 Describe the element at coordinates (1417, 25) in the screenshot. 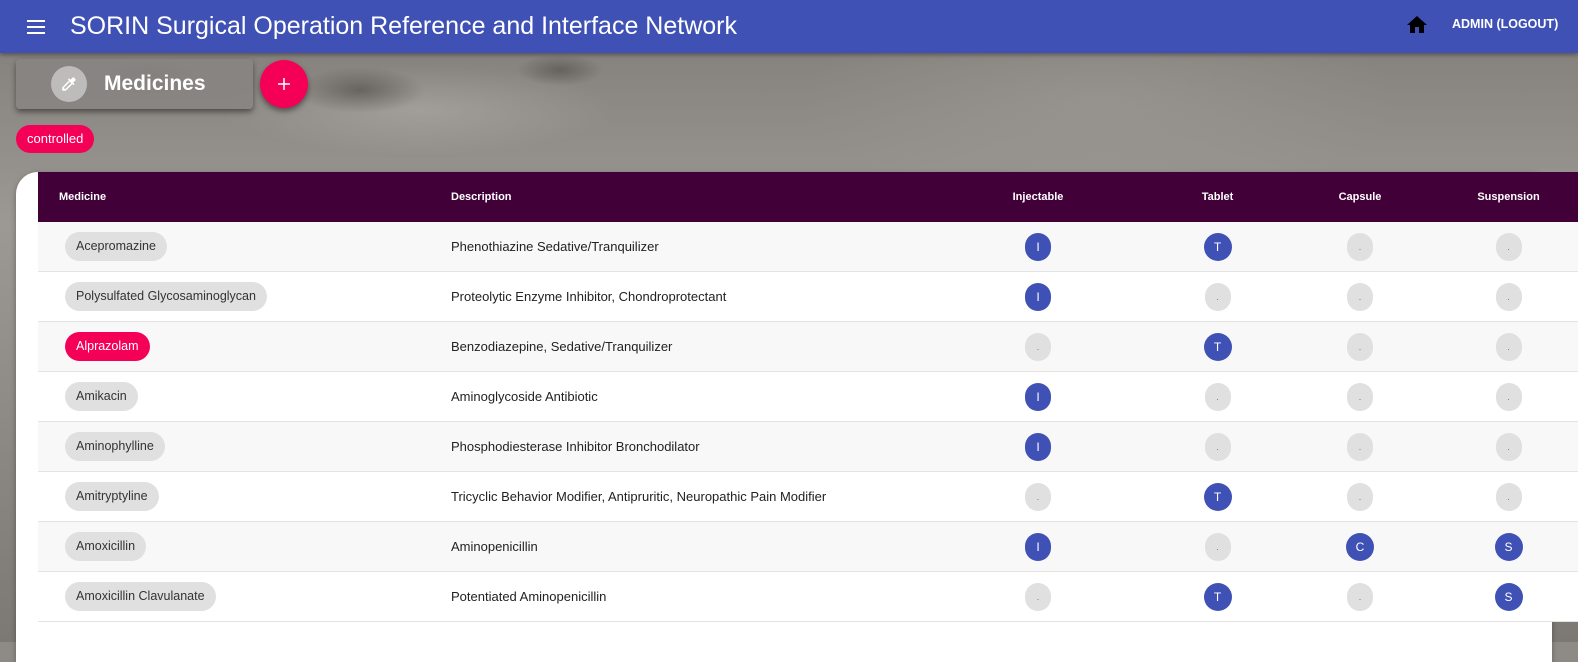

I see `home-icon` at that location.